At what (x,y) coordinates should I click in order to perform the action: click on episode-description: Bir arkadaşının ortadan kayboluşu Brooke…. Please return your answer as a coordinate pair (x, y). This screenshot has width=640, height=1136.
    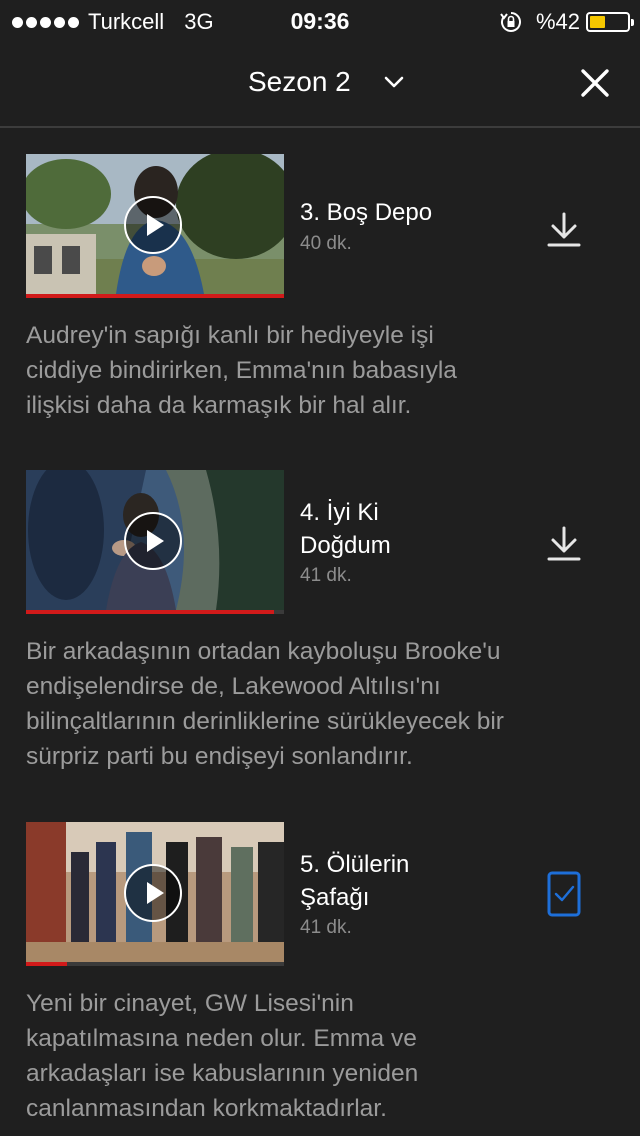
    Looking at the image, I should click on (265, 704).